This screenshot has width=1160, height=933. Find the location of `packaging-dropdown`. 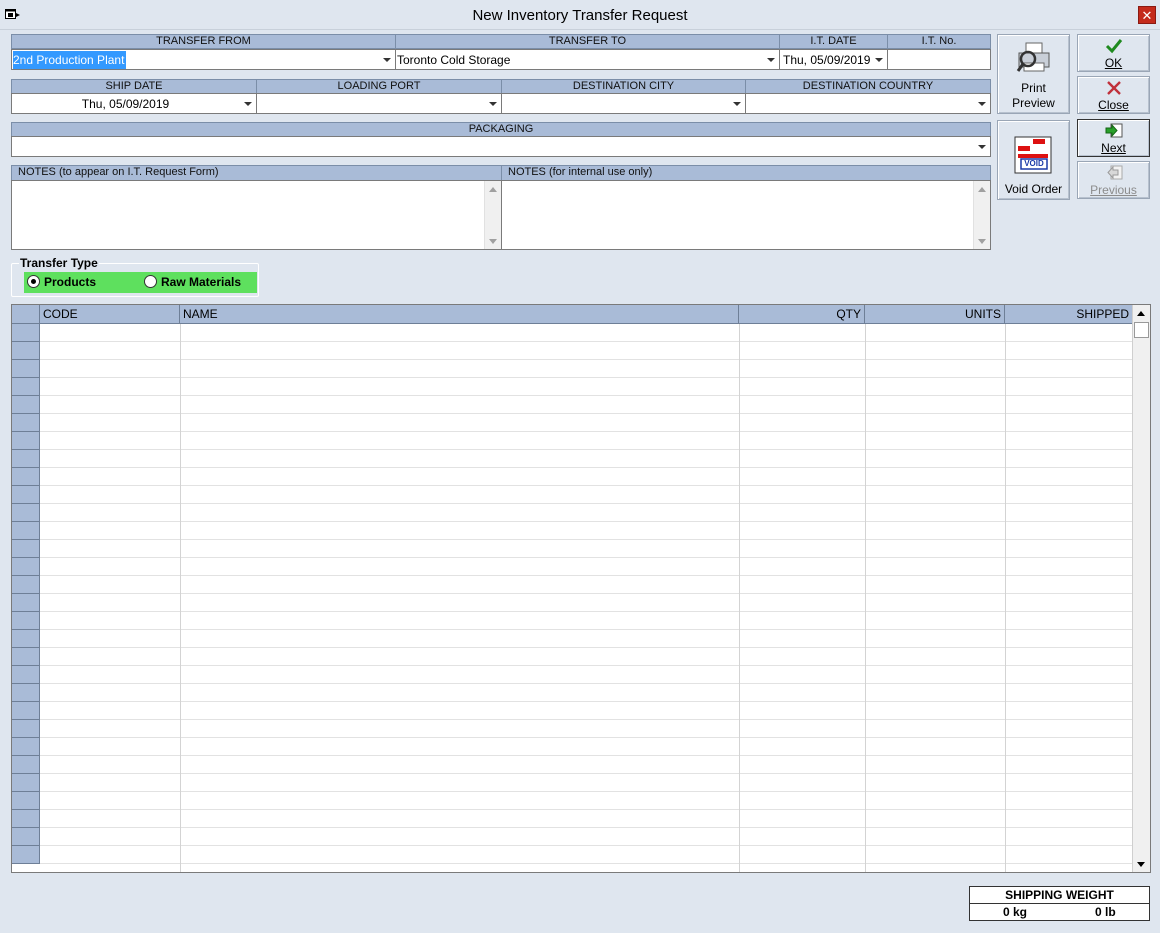

packaging-dropdown is located at coordinates (501, 146).